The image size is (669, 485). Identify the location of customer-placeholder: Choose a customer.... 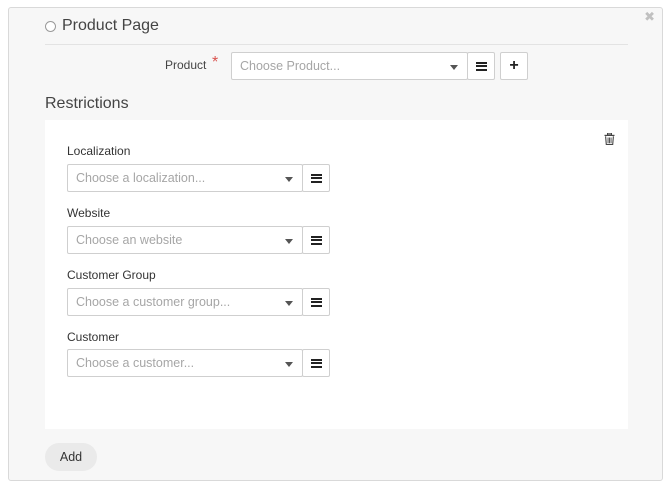
(135, 363).